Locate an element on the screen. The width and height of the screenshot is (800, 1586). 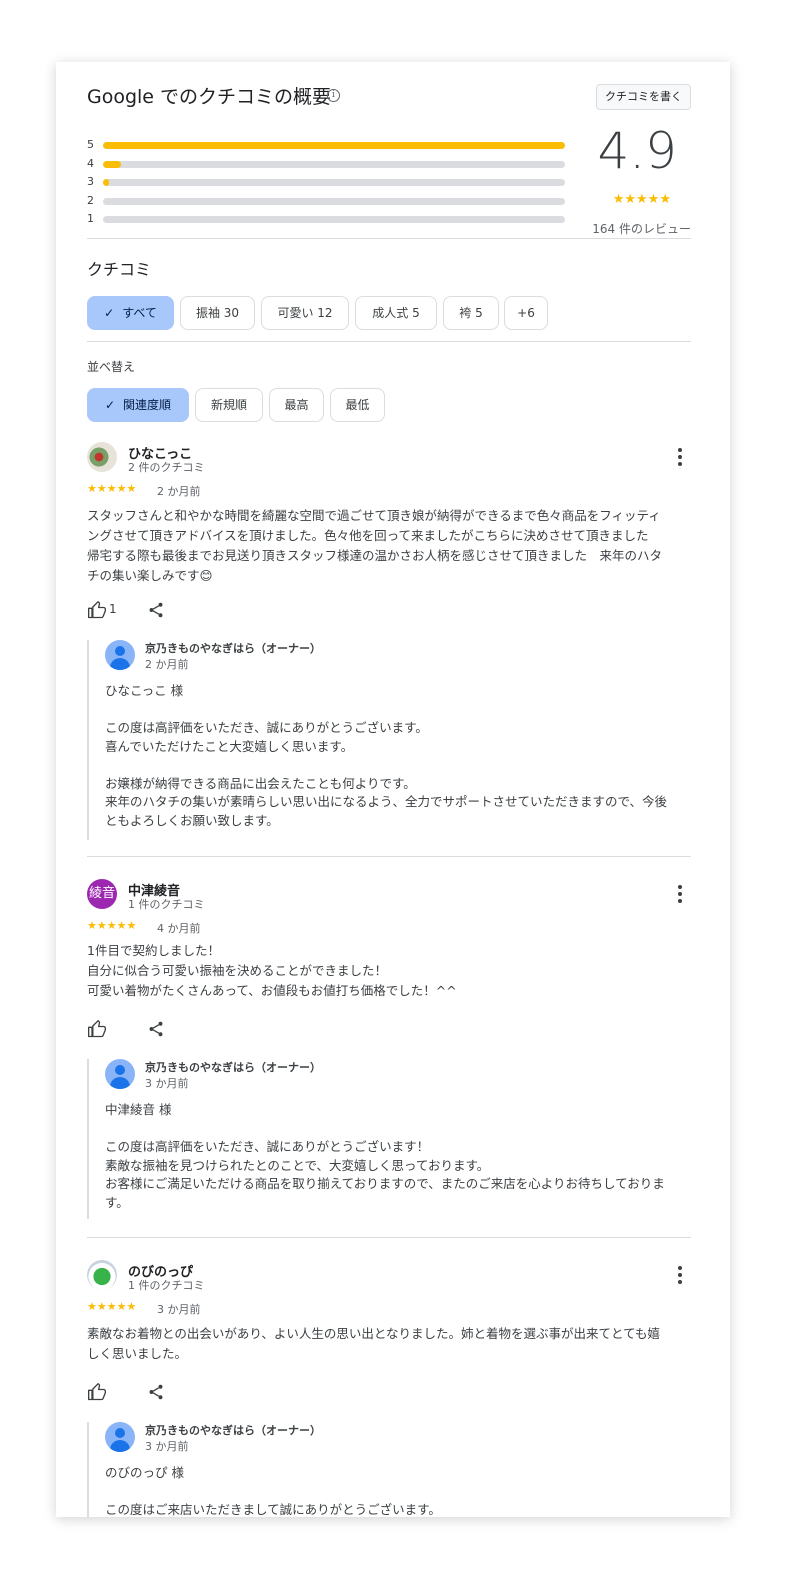
reviews-header: Google でのクチコミの概要 i クチコミを書く is located at coordinates (389, 99).